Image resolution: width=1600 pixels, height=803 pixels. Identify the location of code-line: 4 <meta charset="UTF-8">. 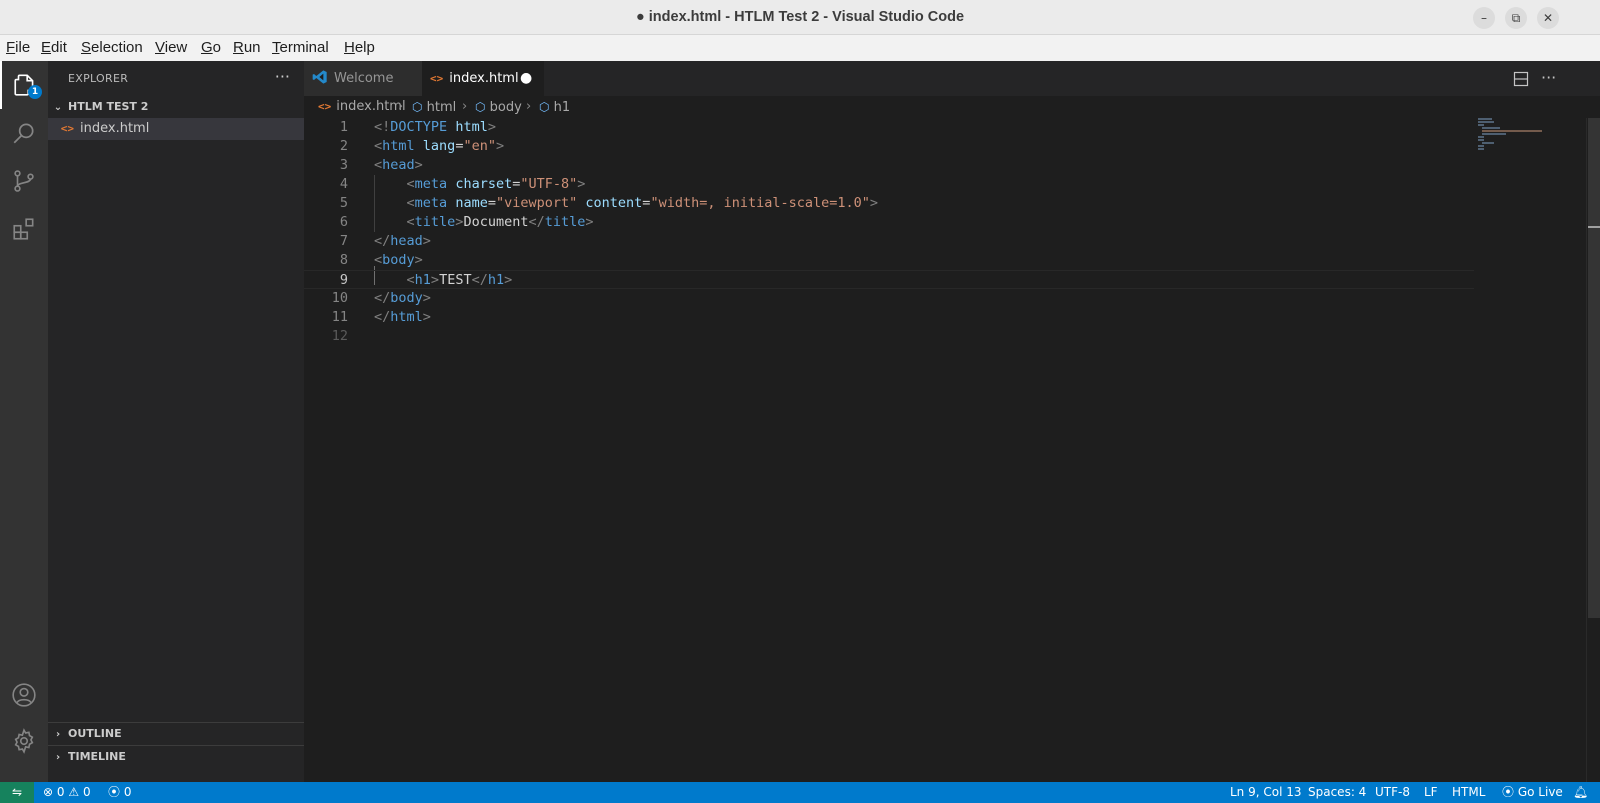
(462, 184).